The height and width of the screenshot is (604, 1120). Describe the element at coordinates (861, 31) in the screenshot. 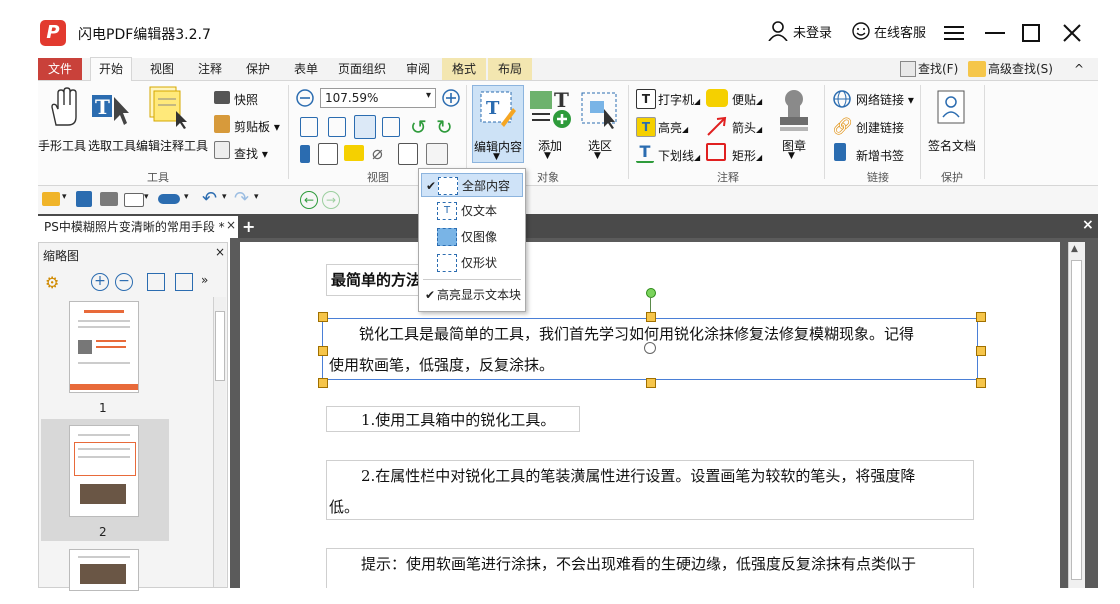

I see `support-icon` at that location.